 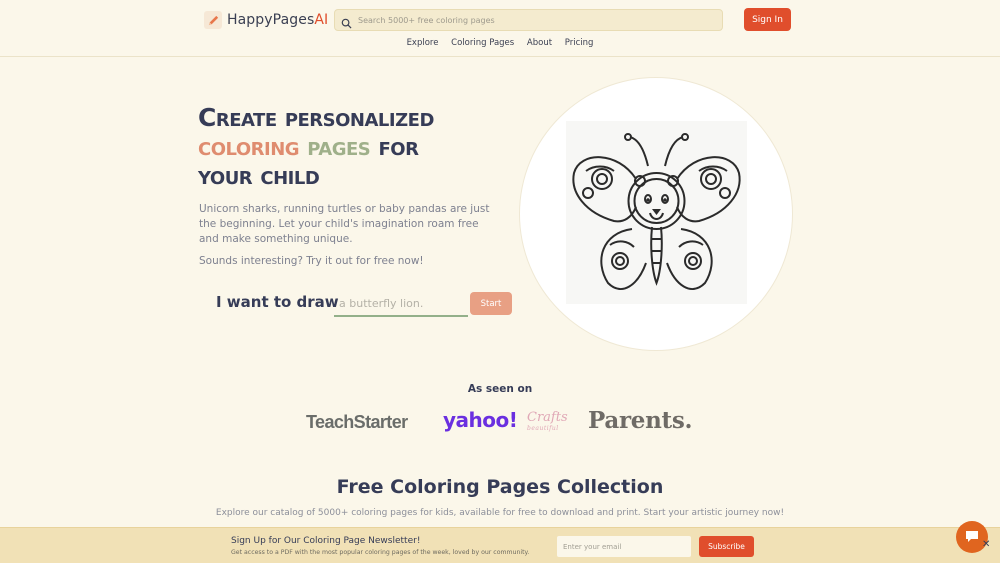 I want to click on crafts-beautiful-logo: Crafts beautiful, so click(x=547, y=421).